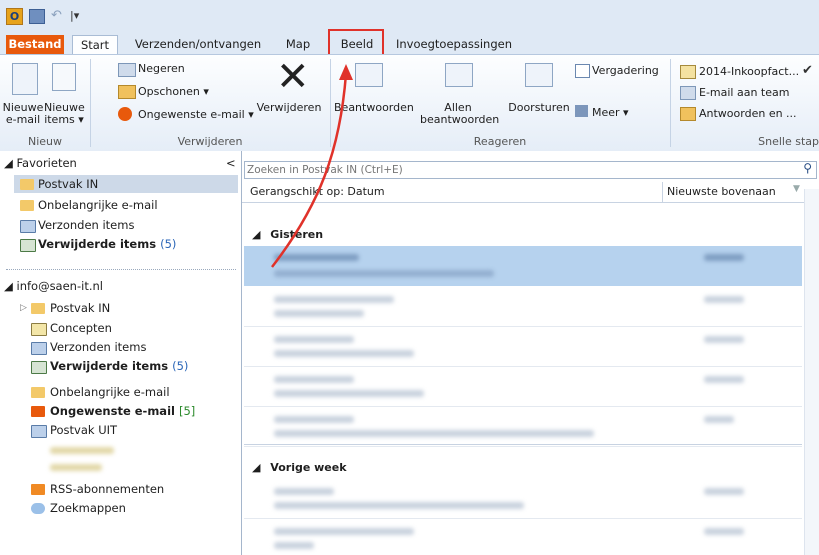 The image size is (819, 555). What do you see at coordinates (309, 170) in the screenshot?
I see `annotation-arrow-line` at bounding box center [309, 170].